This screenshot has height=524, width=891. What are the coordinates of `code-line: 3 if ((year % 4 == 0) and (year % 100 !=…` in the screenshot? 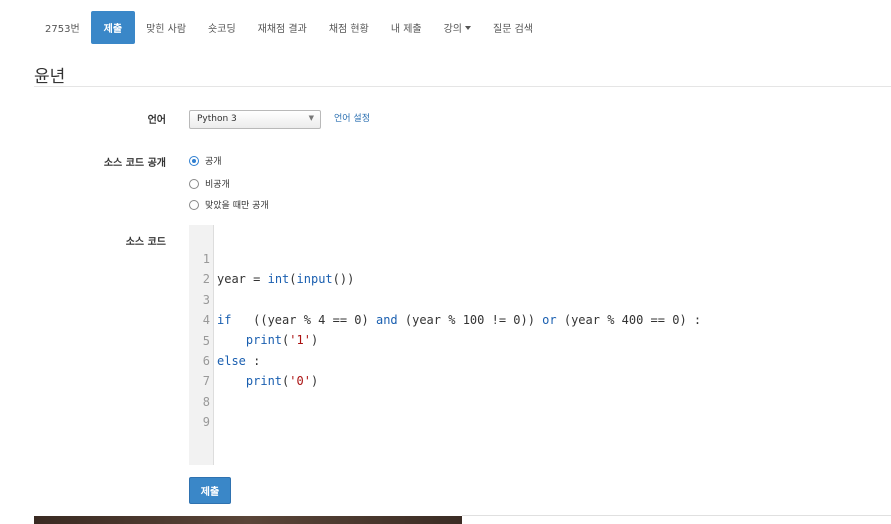 It's located at (445, 298).